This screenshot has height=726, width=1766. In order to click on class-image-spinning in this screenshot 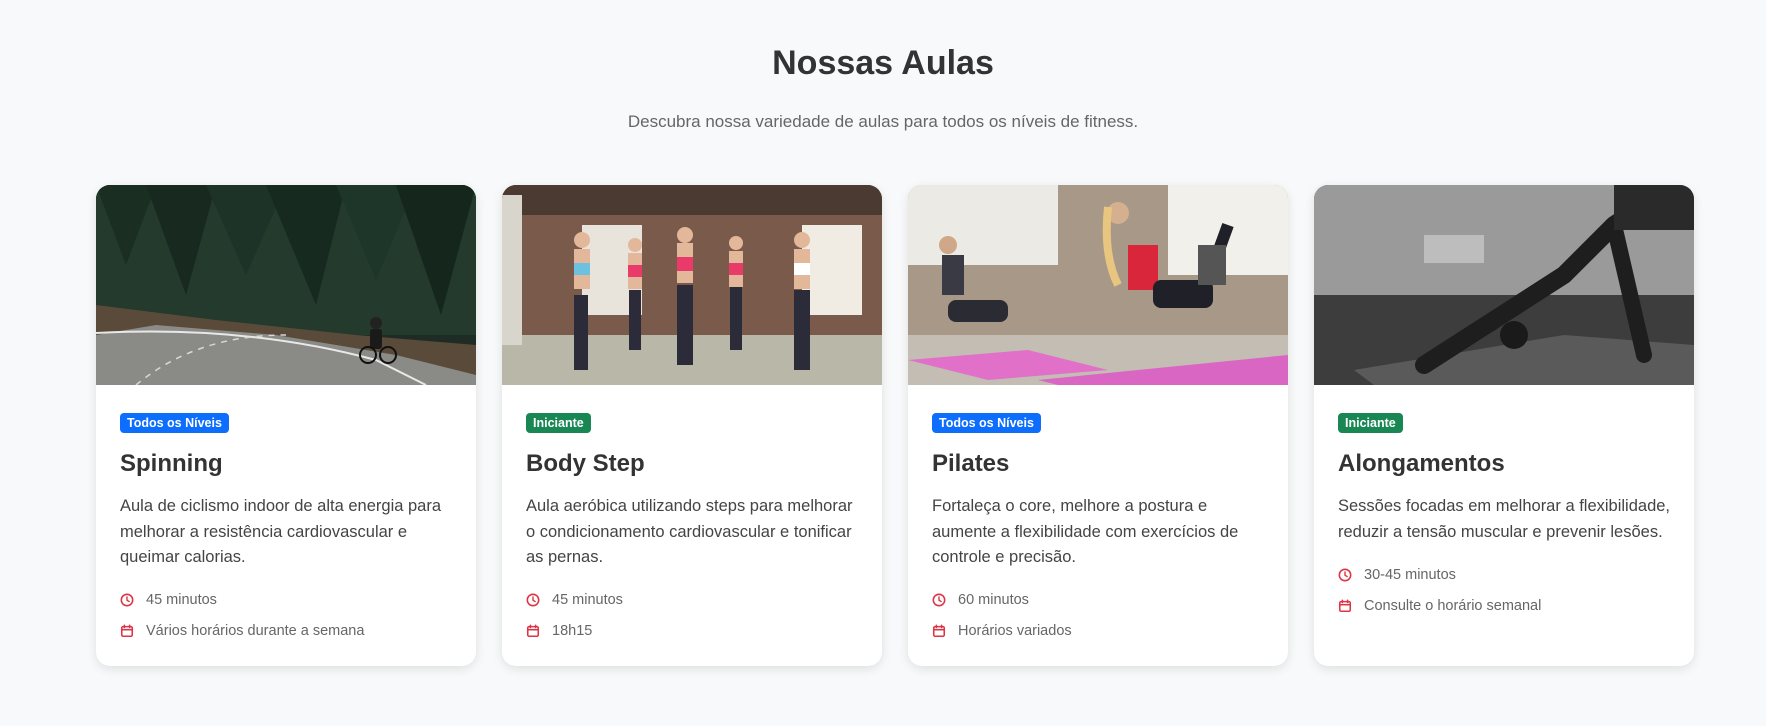, I will do `click(286, 285)`.